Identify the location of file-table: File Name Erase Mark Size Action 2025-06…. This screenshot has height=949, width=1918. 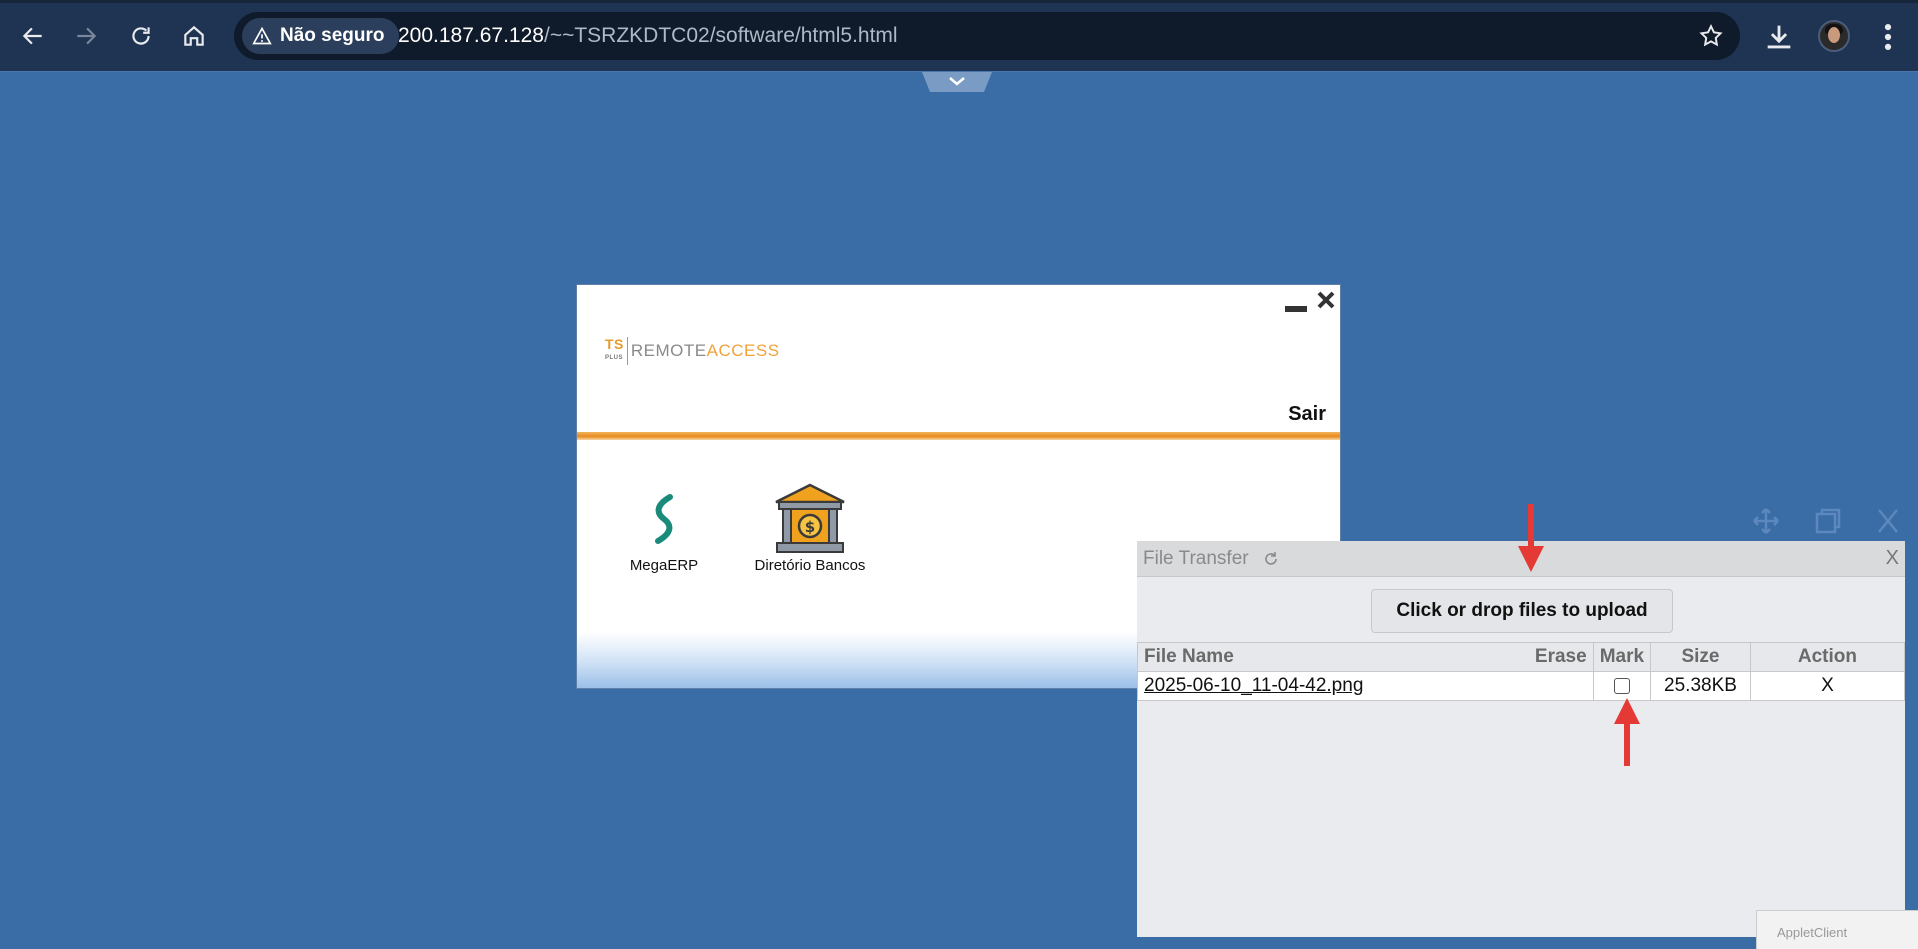
(1521, 671).